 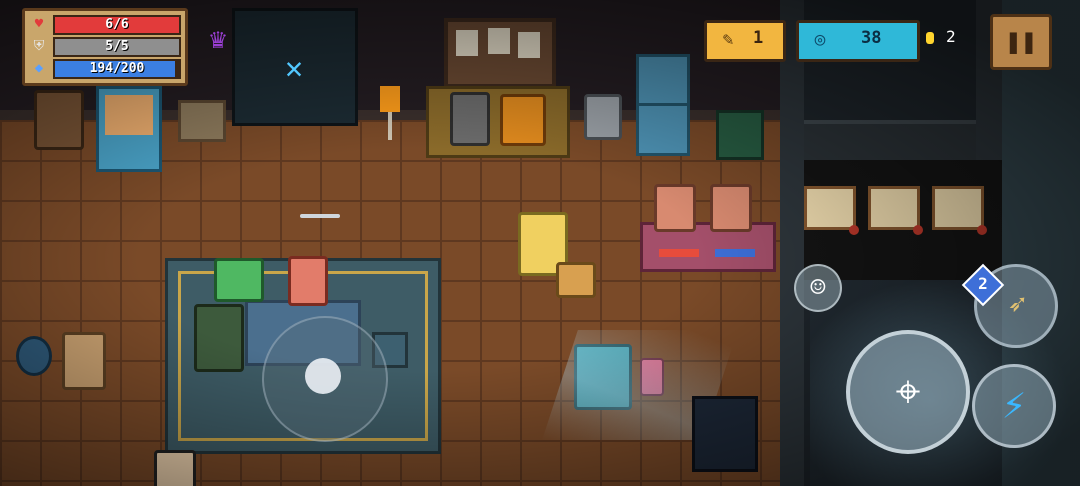 I want to click on emote-button: ☺, so click(x=818, y=288).